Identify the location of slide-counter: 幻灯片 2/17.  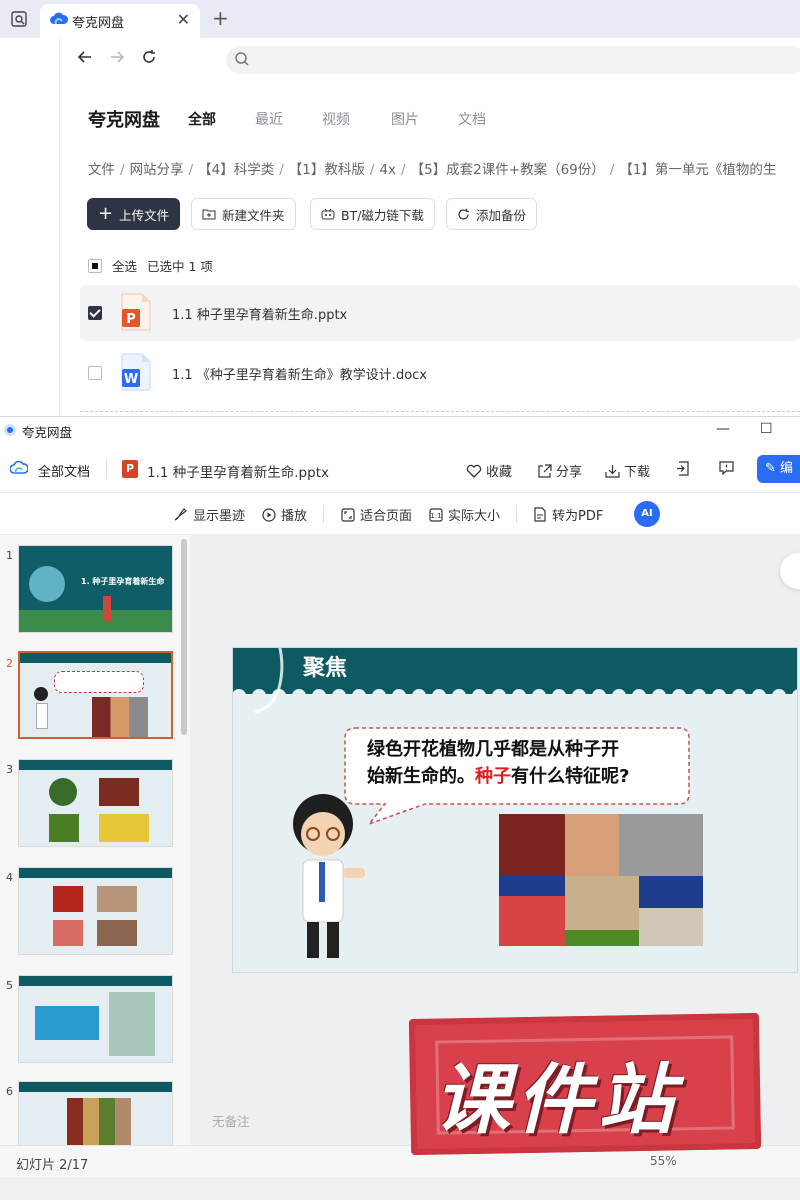
(52, 1165).